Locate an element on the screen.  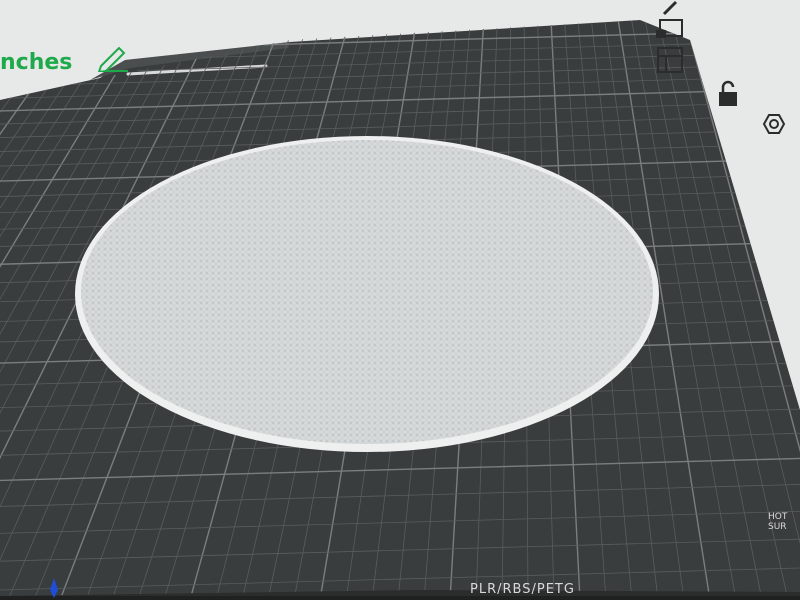
edit-name-pencil-icon is located at coordinates (113, 58).